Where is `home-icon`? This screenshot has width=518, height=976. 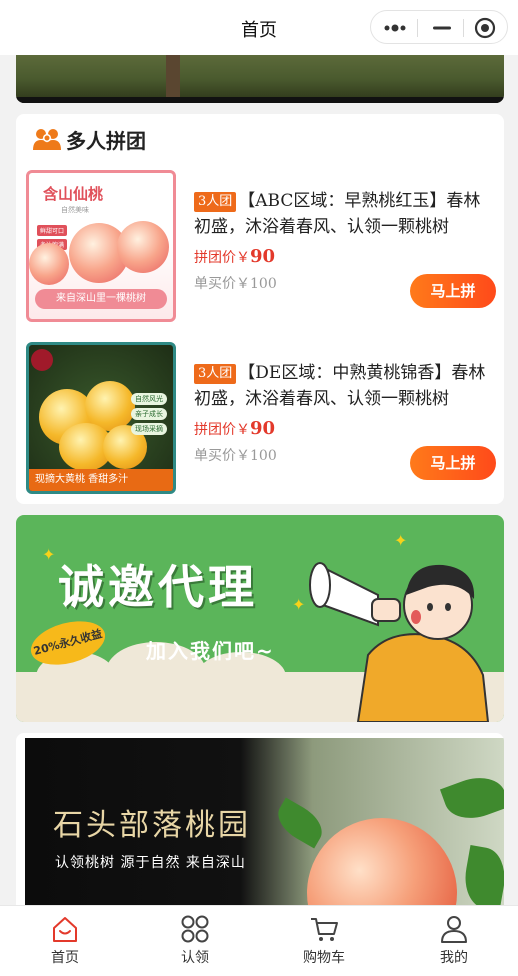 home-icon is located at coordinates (65, 929).